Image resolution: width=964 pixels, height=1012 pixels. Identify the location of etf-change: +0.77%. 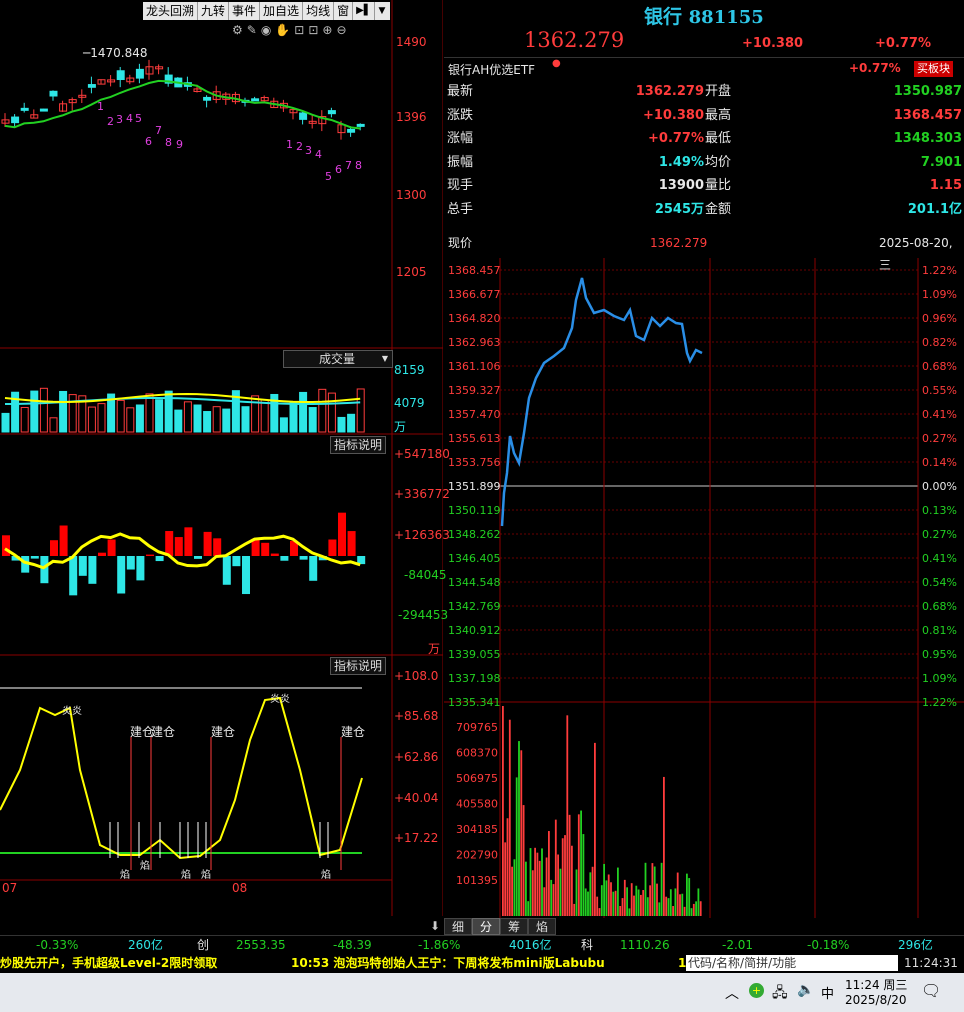
(875, 68).